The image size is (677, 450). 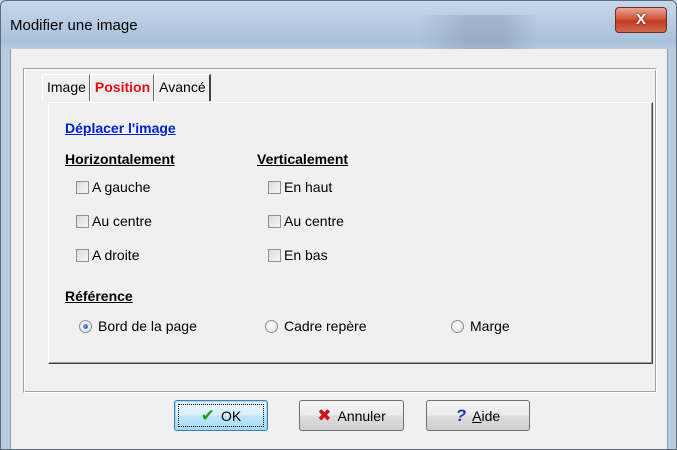 What do you see at coordinates (479, 32) in the screenshot?
I see `title-bar-reflection` at bounding box center [479, 32].